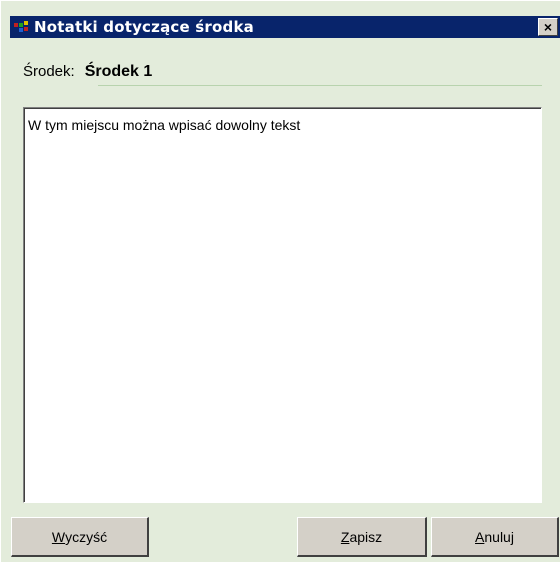  Describe the element at coordinates (49, 71) in the screenshot. I see `asset-label: Środek:` at that location.